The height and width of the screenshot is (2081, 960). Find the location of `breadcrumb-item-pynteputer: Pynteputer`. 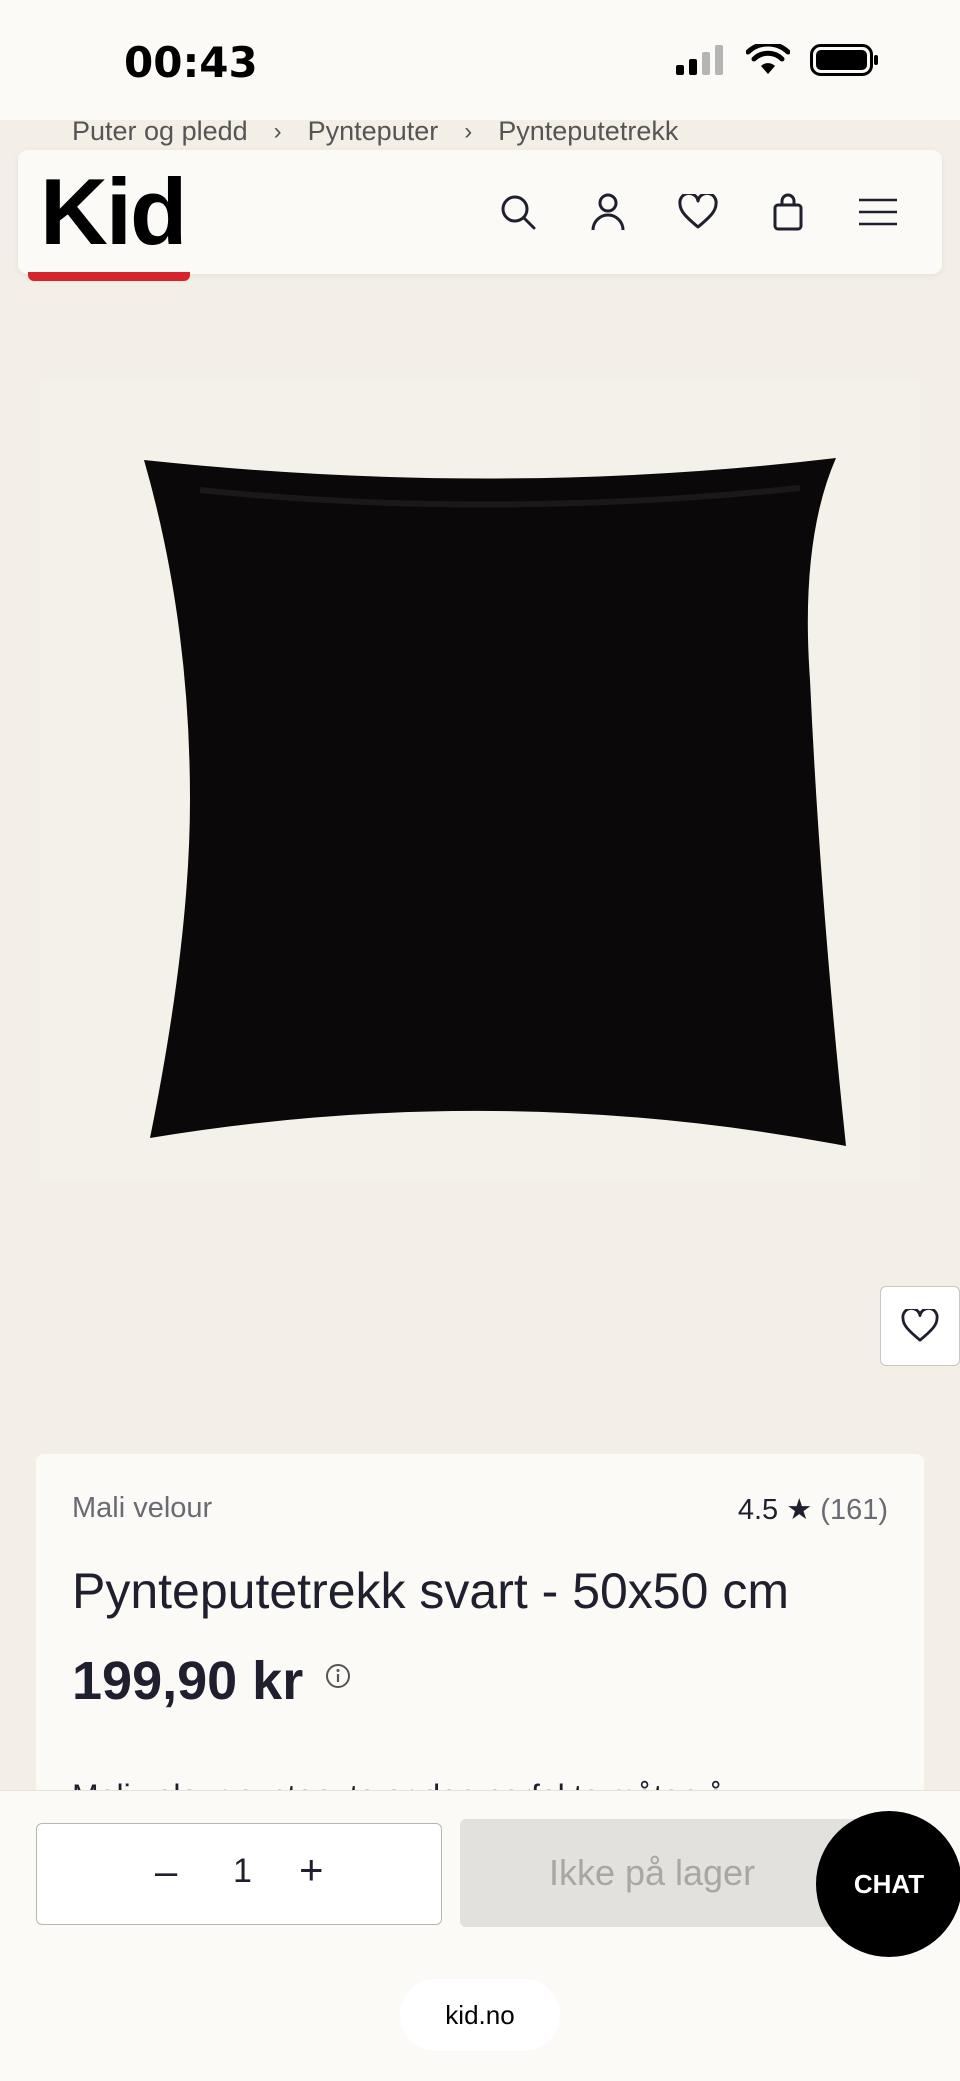

breadcrumb-item-pynteputer: Pynteputer is located at coordinates (373, 131).